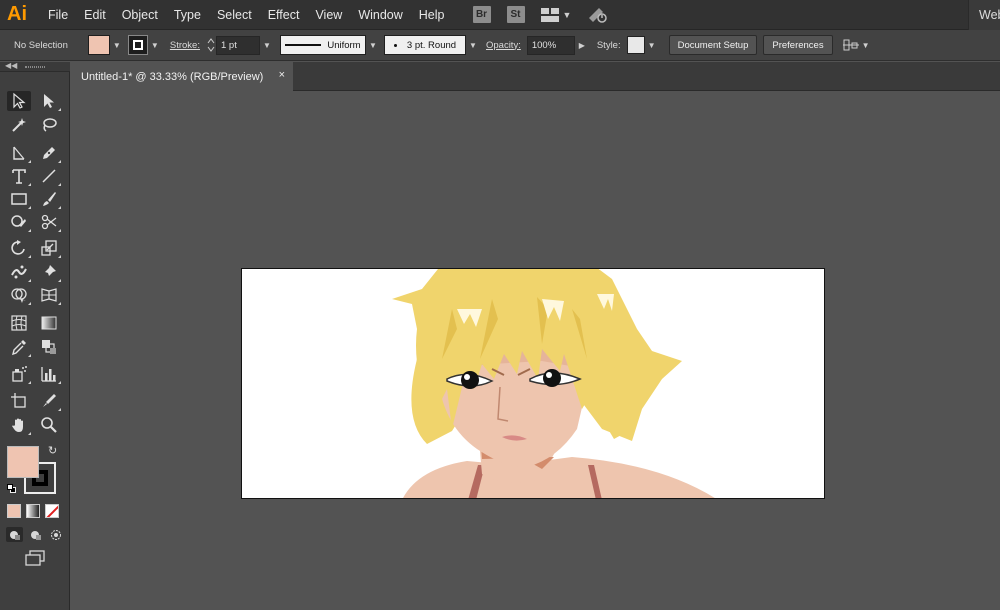  I want to click on document-setup-button: Document Setup, so click(713, 45).